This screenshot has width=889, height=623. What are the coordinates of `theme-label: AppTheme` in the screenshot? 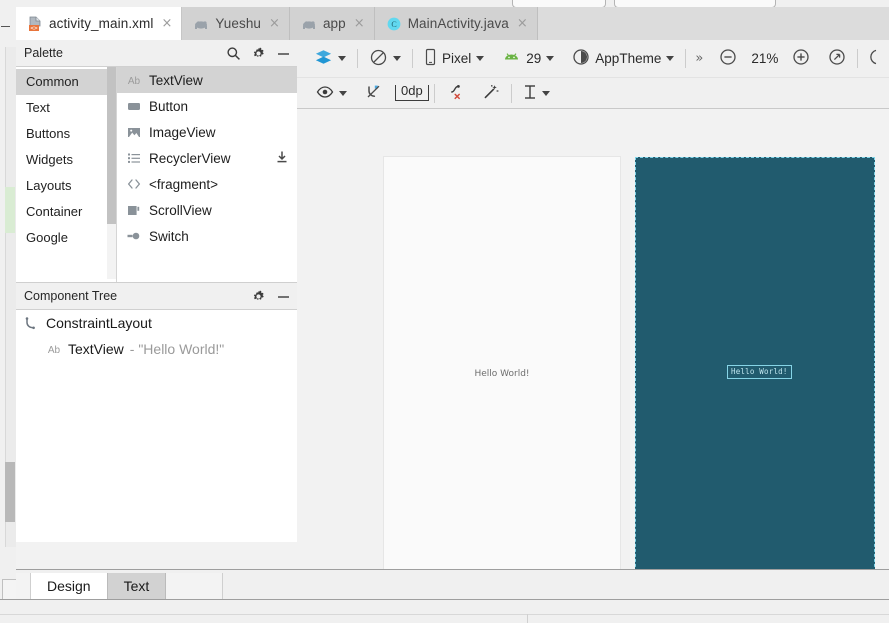 It's located at (628, 58).